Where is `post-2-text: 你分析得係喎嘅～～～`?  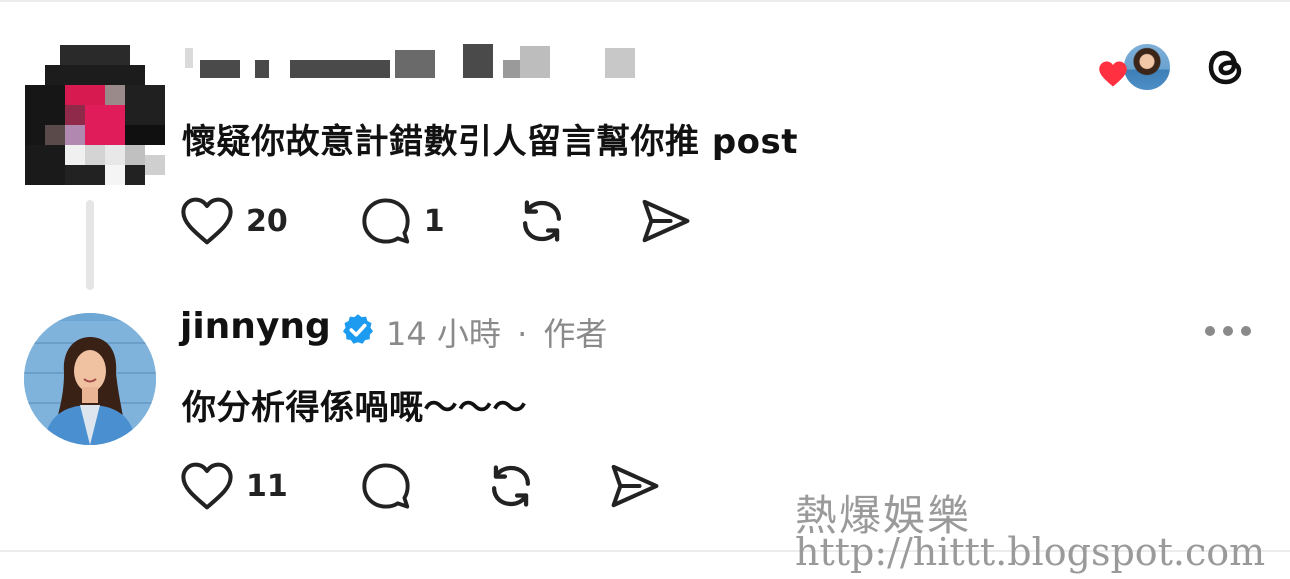
post-2-text: 你分析得係喎嘅～～～ is located at coordinates (354, 408).